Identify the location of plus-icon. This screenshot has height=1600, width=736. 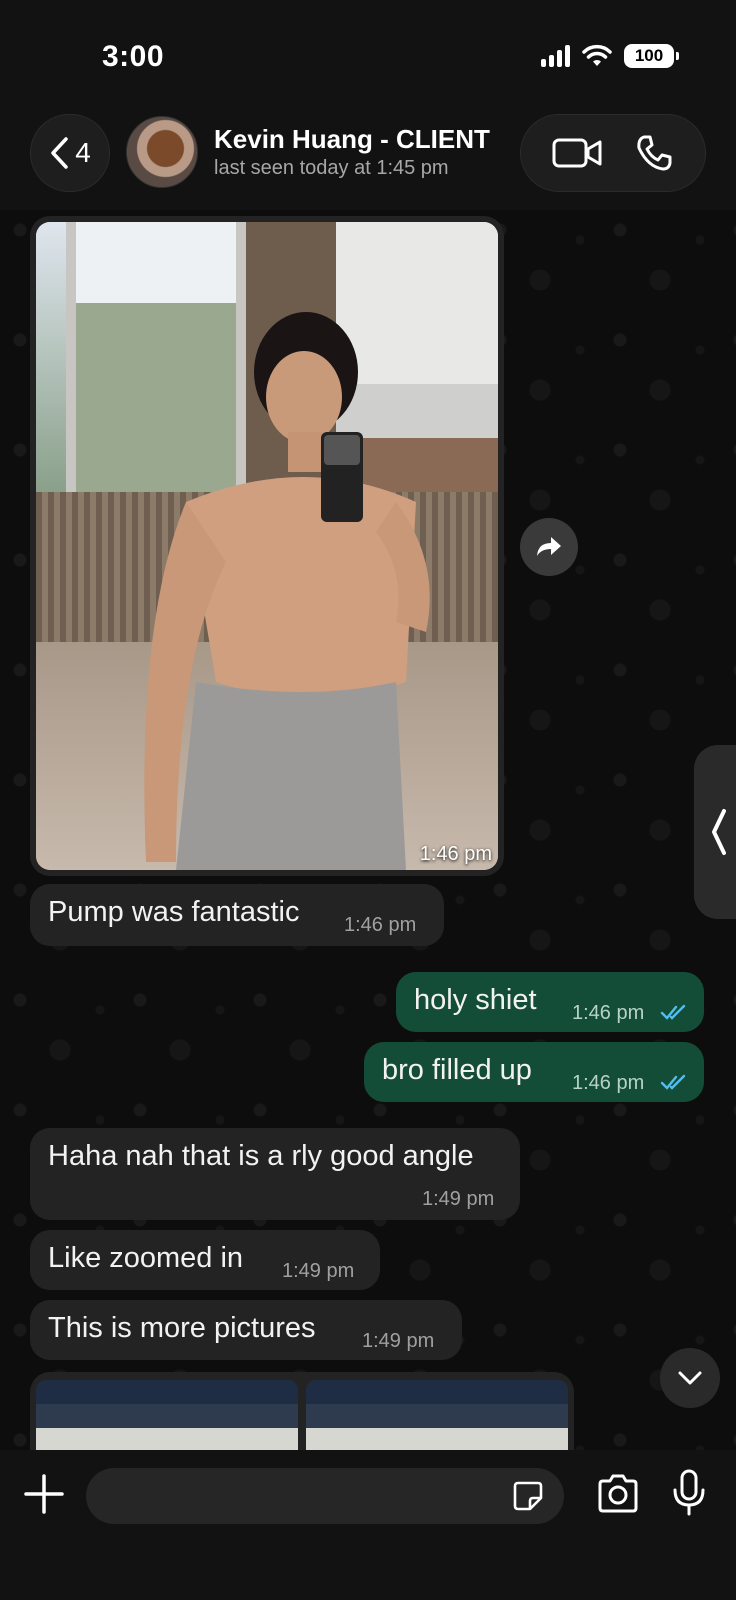
(44, 1494).